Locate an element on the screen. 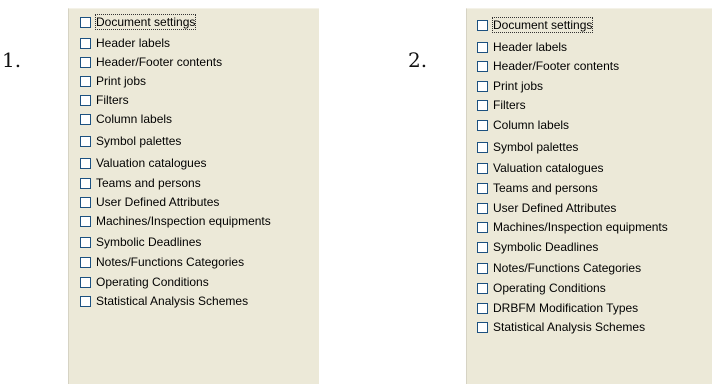 This screenshot has height=384, width=712. checkbox-item: DRBFM Modification Types is located at coordinates (557, 308).